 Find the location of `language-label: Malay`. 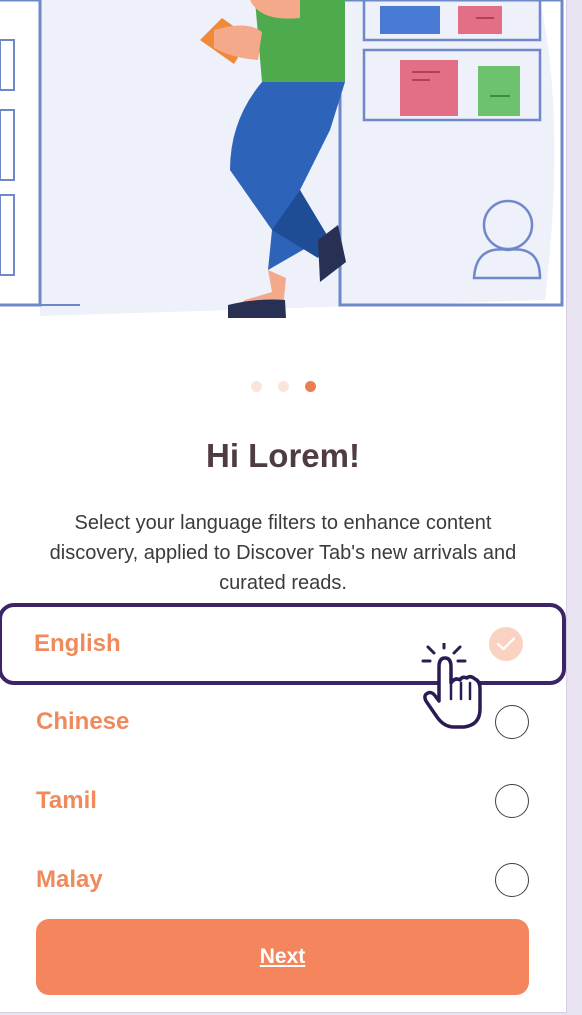

language-label: Malay is located at coordinates (69, 879).